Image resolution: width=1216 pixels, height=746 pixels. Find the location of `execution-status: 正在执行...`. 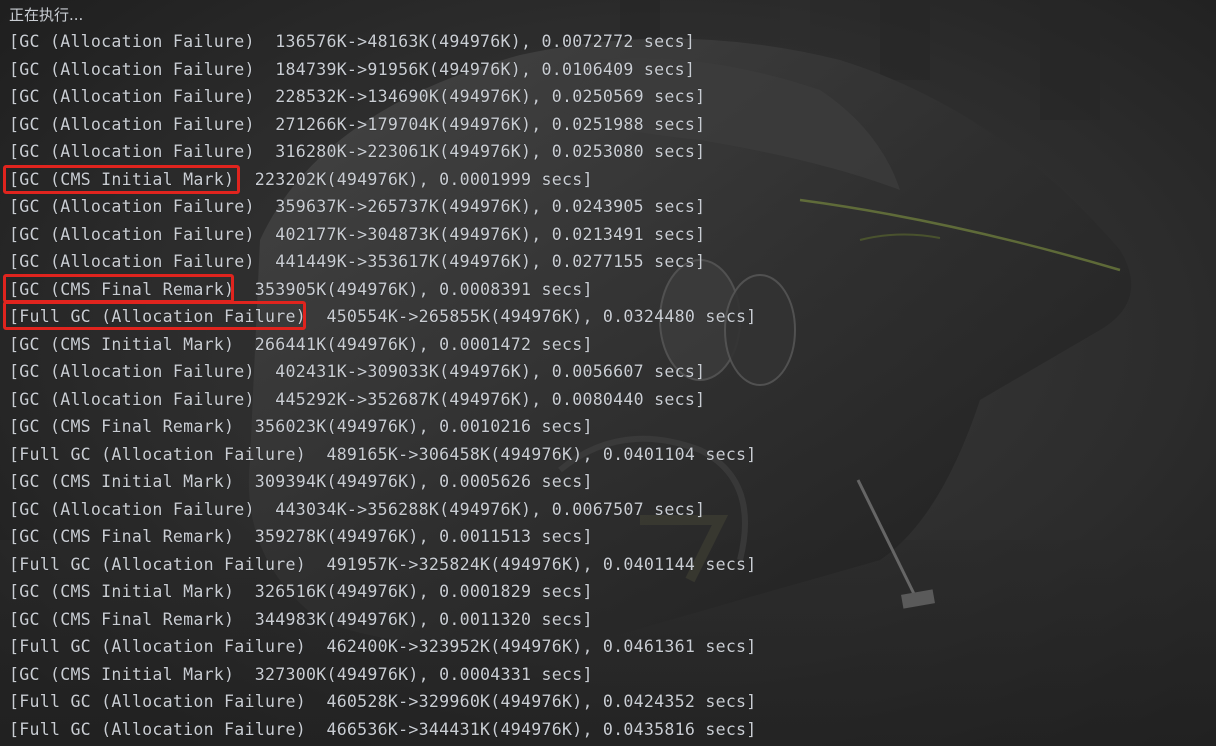

execution-status: 正在执行... is located at coordinates (46, 15).